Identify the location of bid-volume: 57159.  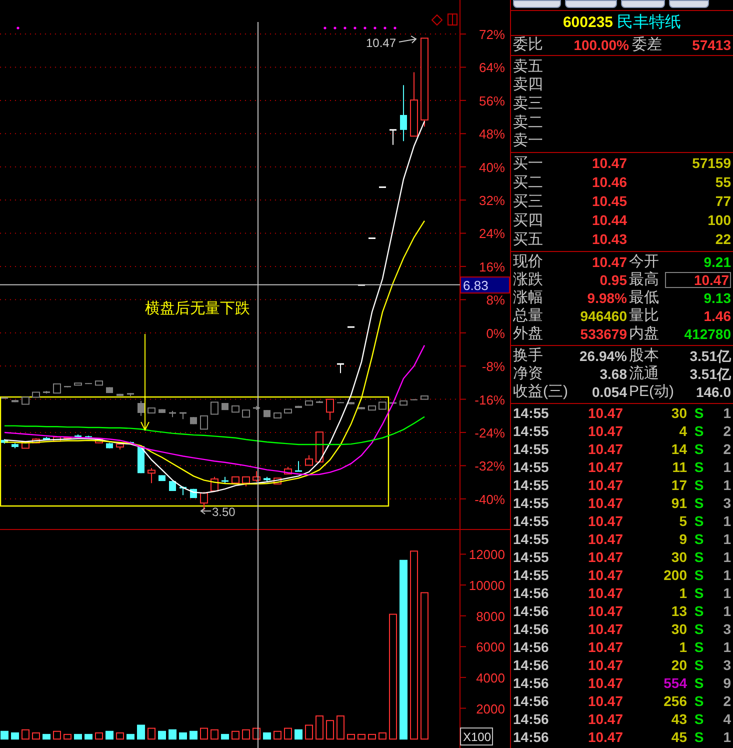
(711, 163).